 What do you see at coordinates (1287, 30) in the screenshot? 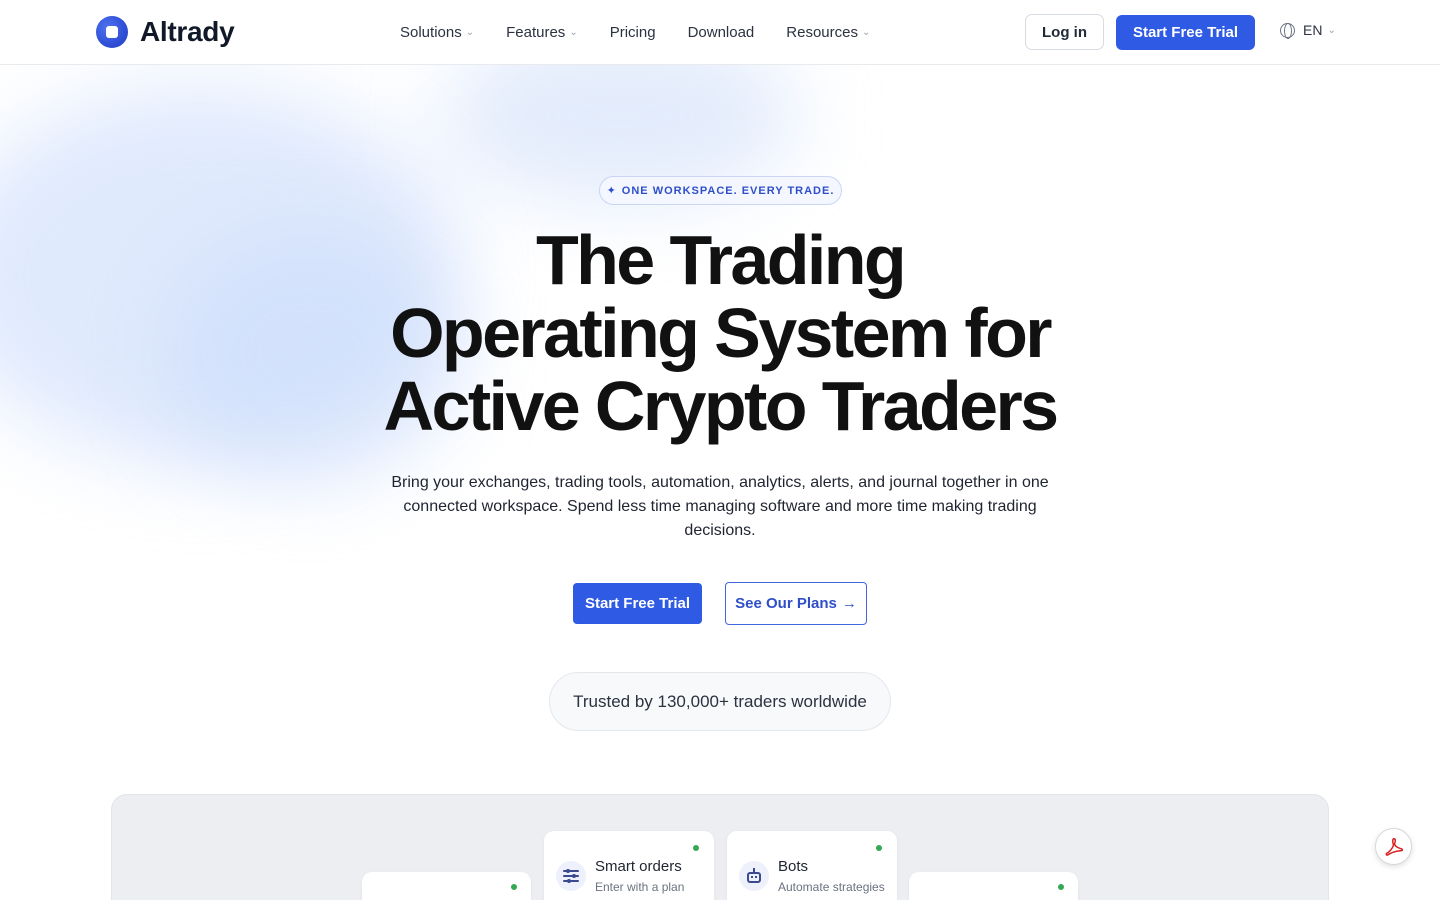
I see `globe-icon` at bounding box center [1287, 30].